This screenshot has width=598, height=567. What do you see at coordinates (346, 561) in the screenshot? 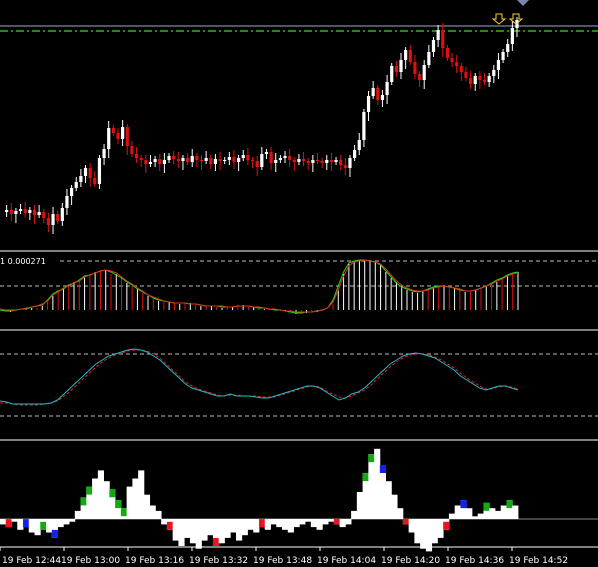
I see `time-label: 19 Feb 14:04` at bounding box center [346, 561].